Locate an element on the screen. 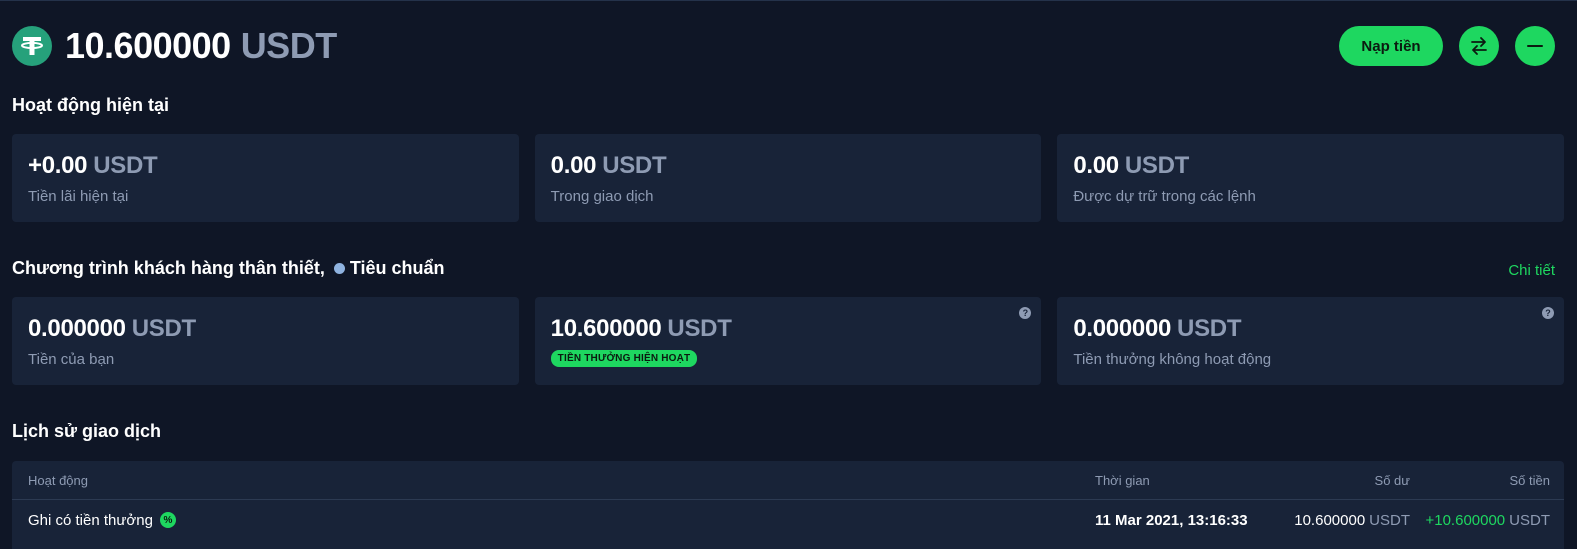 Image resolution: width=1577 pixels, height=549 pixels. loyalty-tier: Tiêu chuẩn is located at coordinates (397, 268).